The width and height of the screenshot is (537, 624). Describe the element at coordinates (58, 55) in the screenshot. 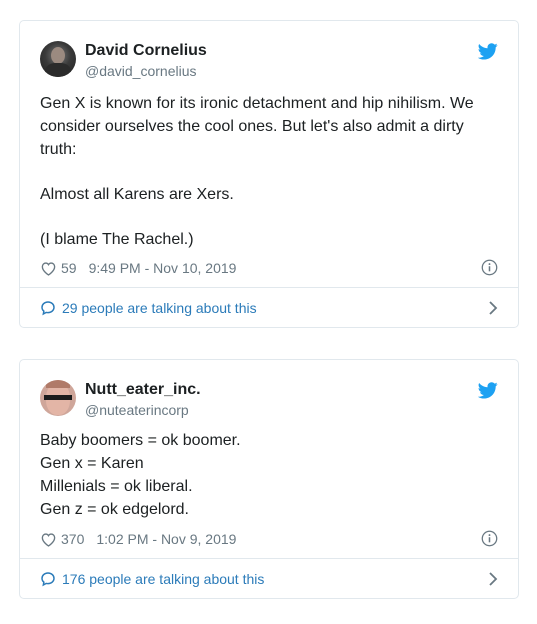

I see `avatar-face` at that location.